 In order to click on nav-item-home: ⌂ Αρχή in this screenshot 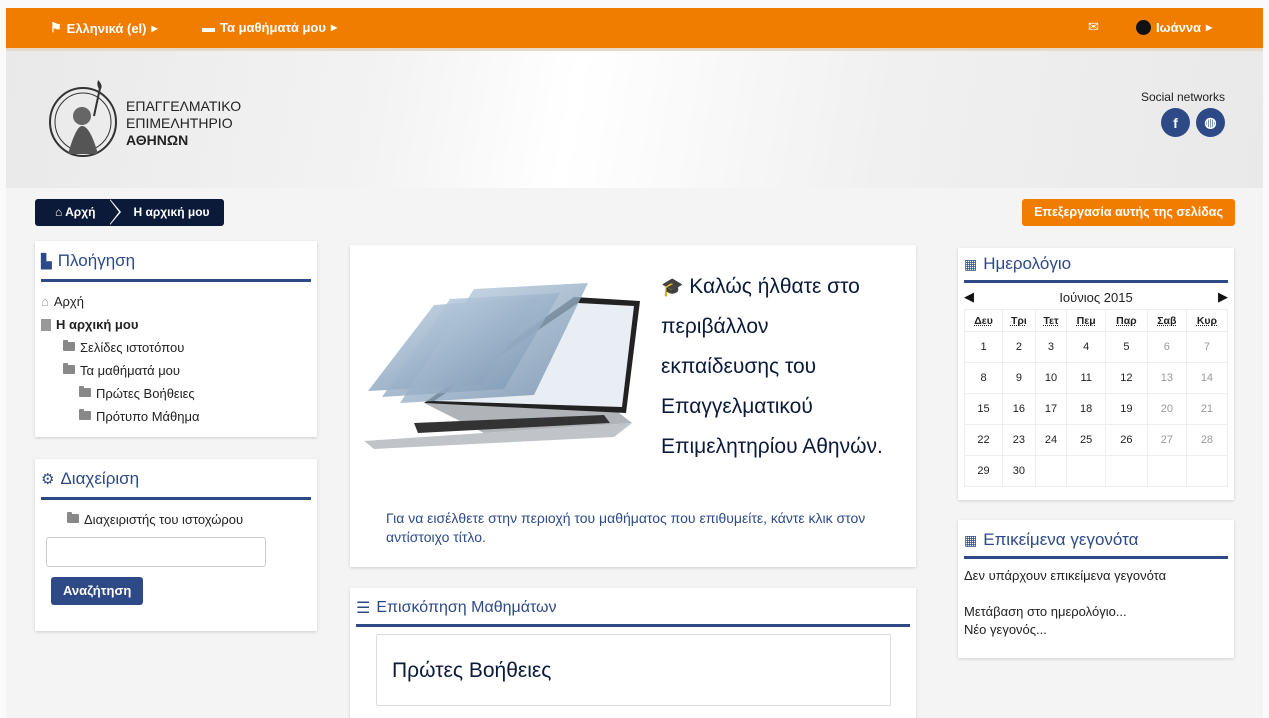, I will do `click(176, 301)`.